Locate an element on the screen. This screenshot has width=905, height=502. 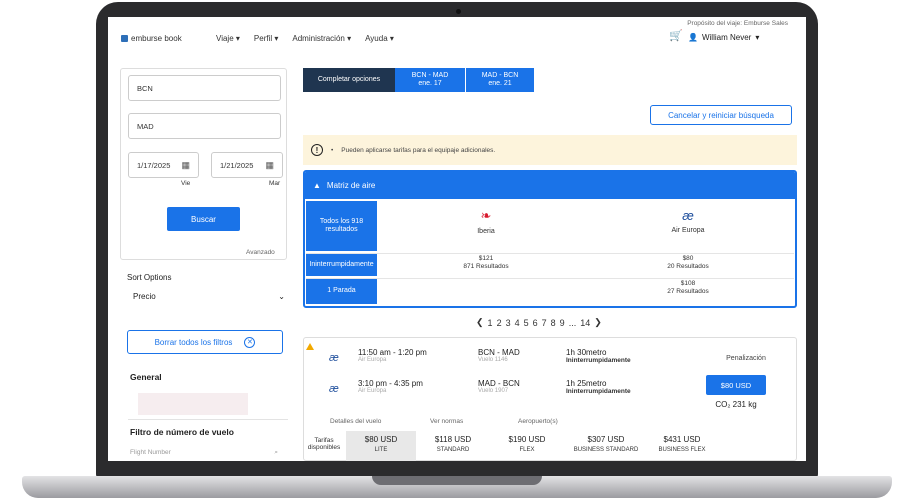
cell-results: 871 Resultados is located at coordinates (486, 267).